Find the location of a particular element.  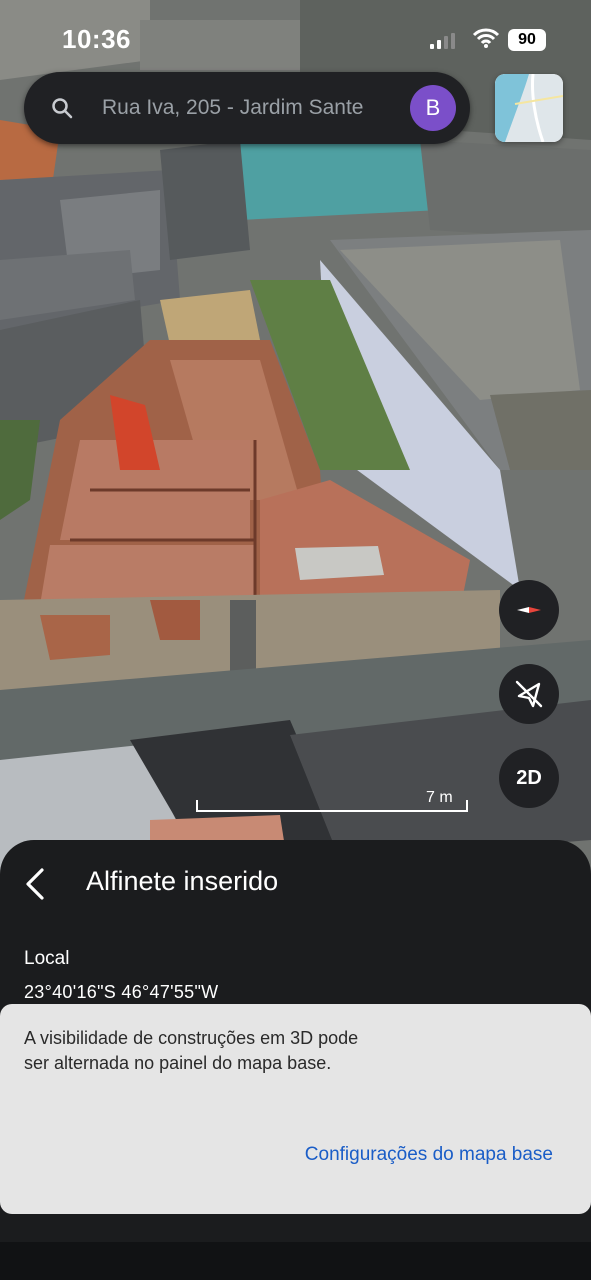

bottom-area is located at coordinates (295, 1261).